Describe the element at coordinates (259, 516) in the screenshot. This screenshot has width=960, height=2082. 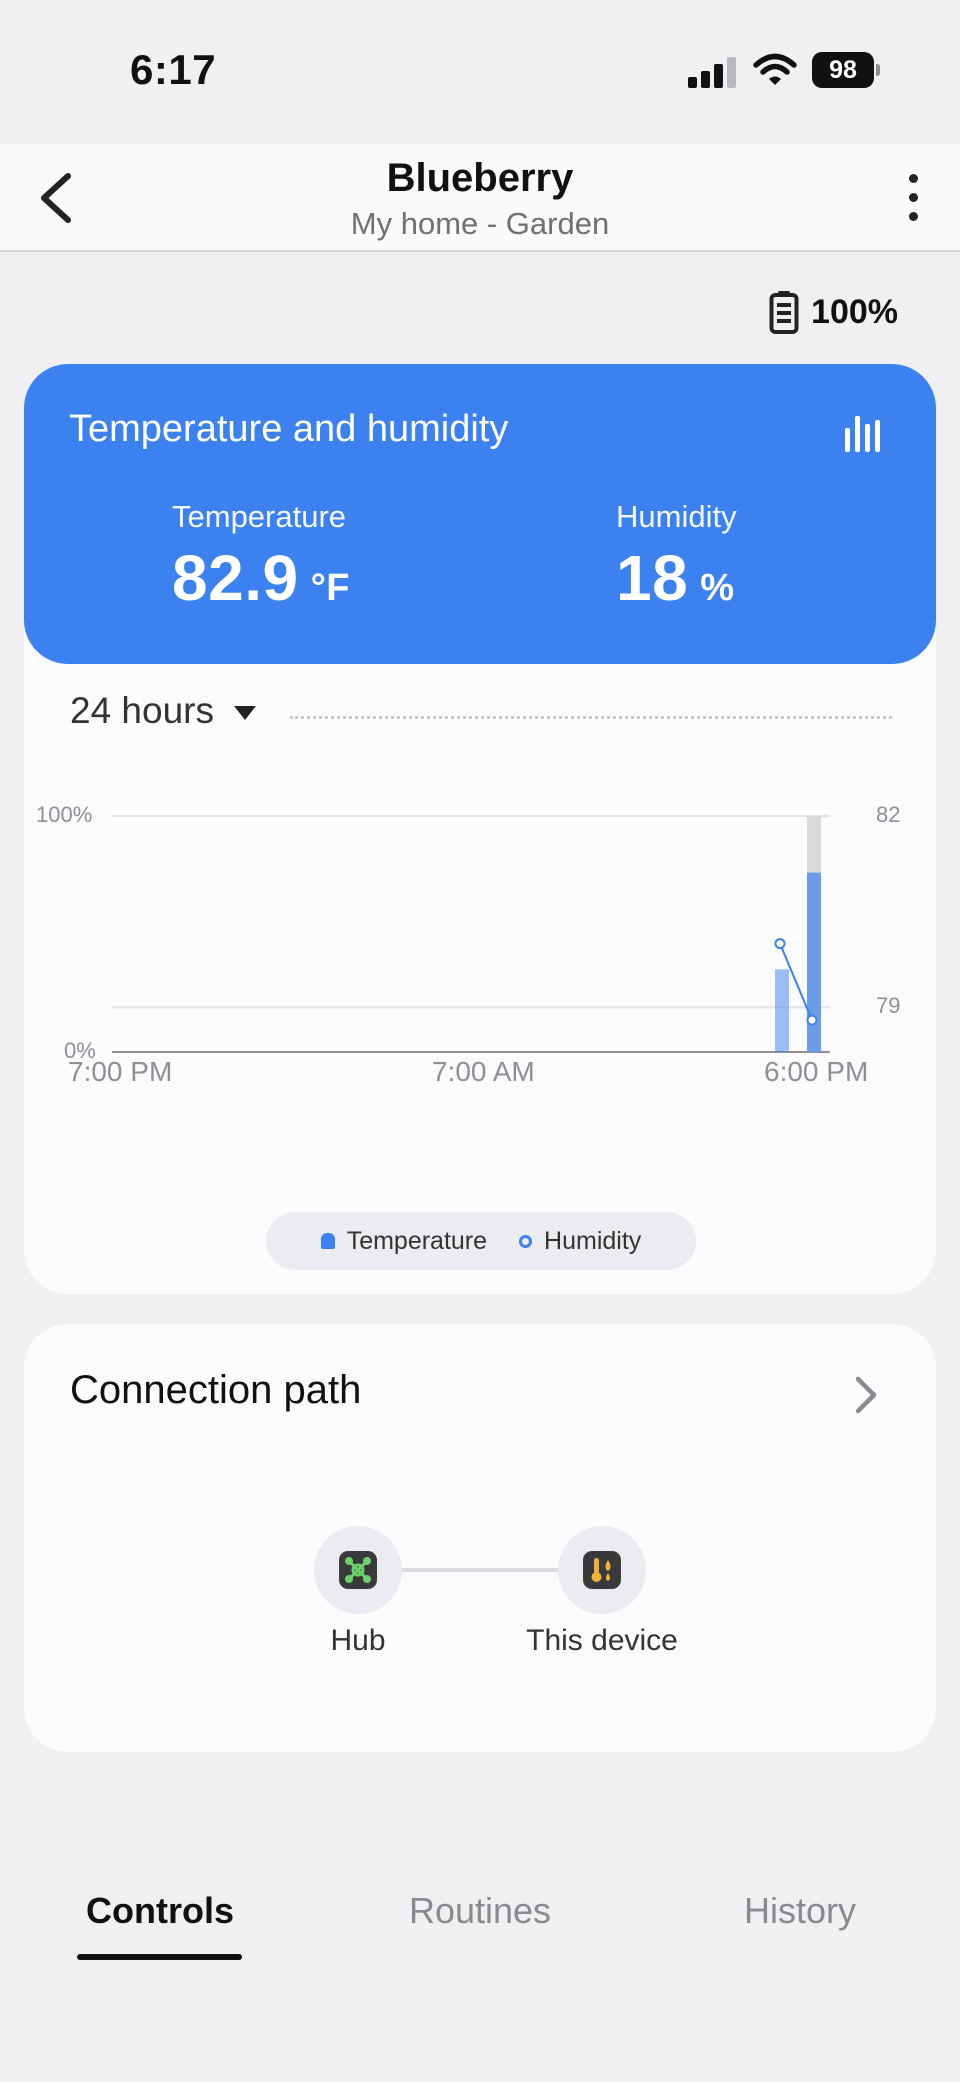
I see `temperature-label: Temperature` at that location.